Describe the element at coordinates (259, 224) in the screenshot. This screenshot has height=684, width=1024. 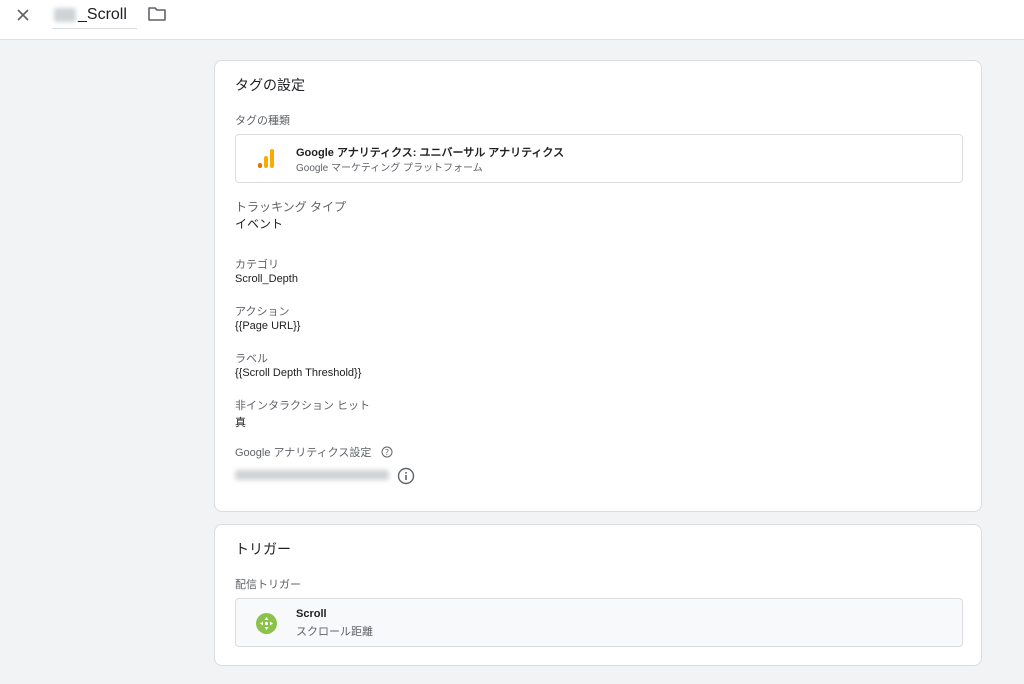
I see `tracking-type-value: イベント` at that location.